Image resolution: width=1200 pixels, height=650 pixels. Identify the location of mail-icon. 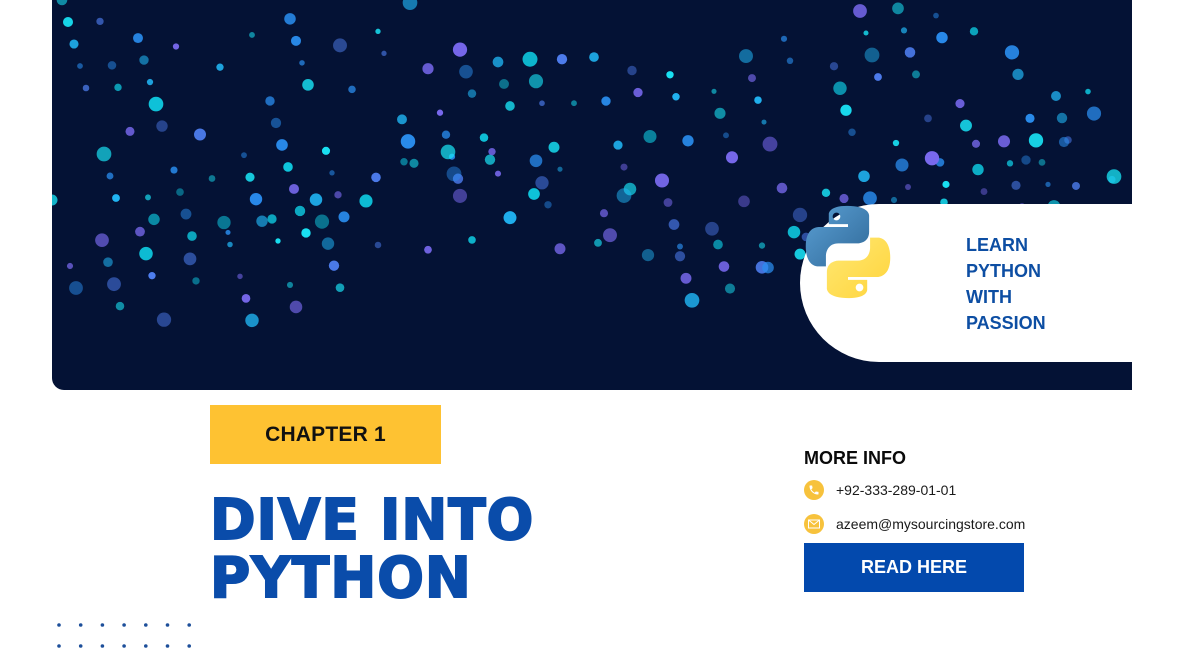
(814, 524).